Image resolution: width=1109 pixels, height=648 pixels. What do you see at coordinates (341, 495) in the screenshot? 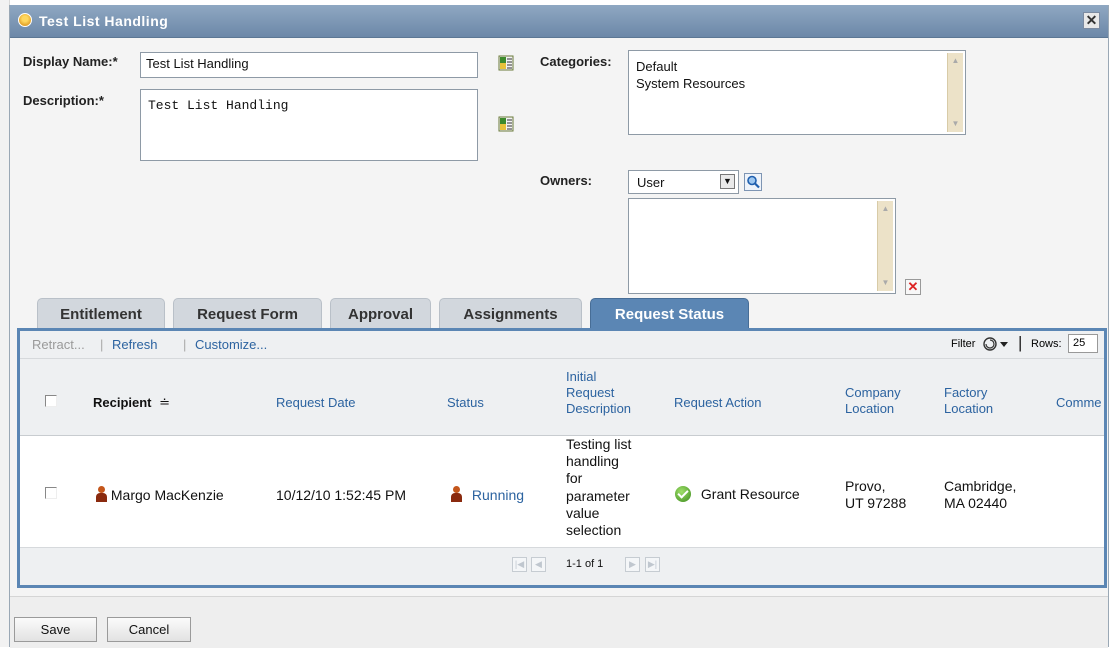
I see `request-date-cell: 10/12/10 1:52:45 PM` at bounding box center [341, 495].